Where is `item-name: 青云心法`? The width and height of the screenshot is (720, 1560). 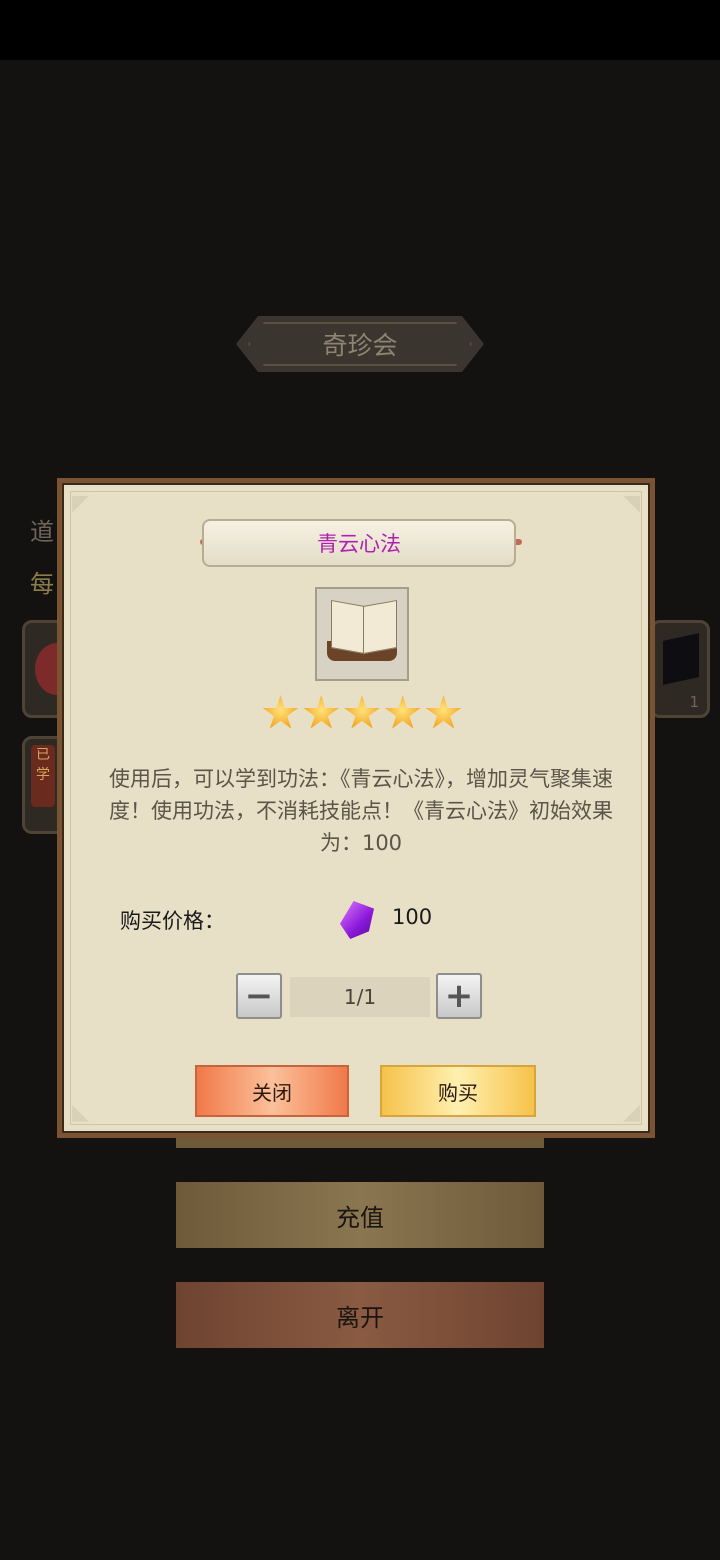 item-name: 青云心法 is located at coordinates (359, 544).